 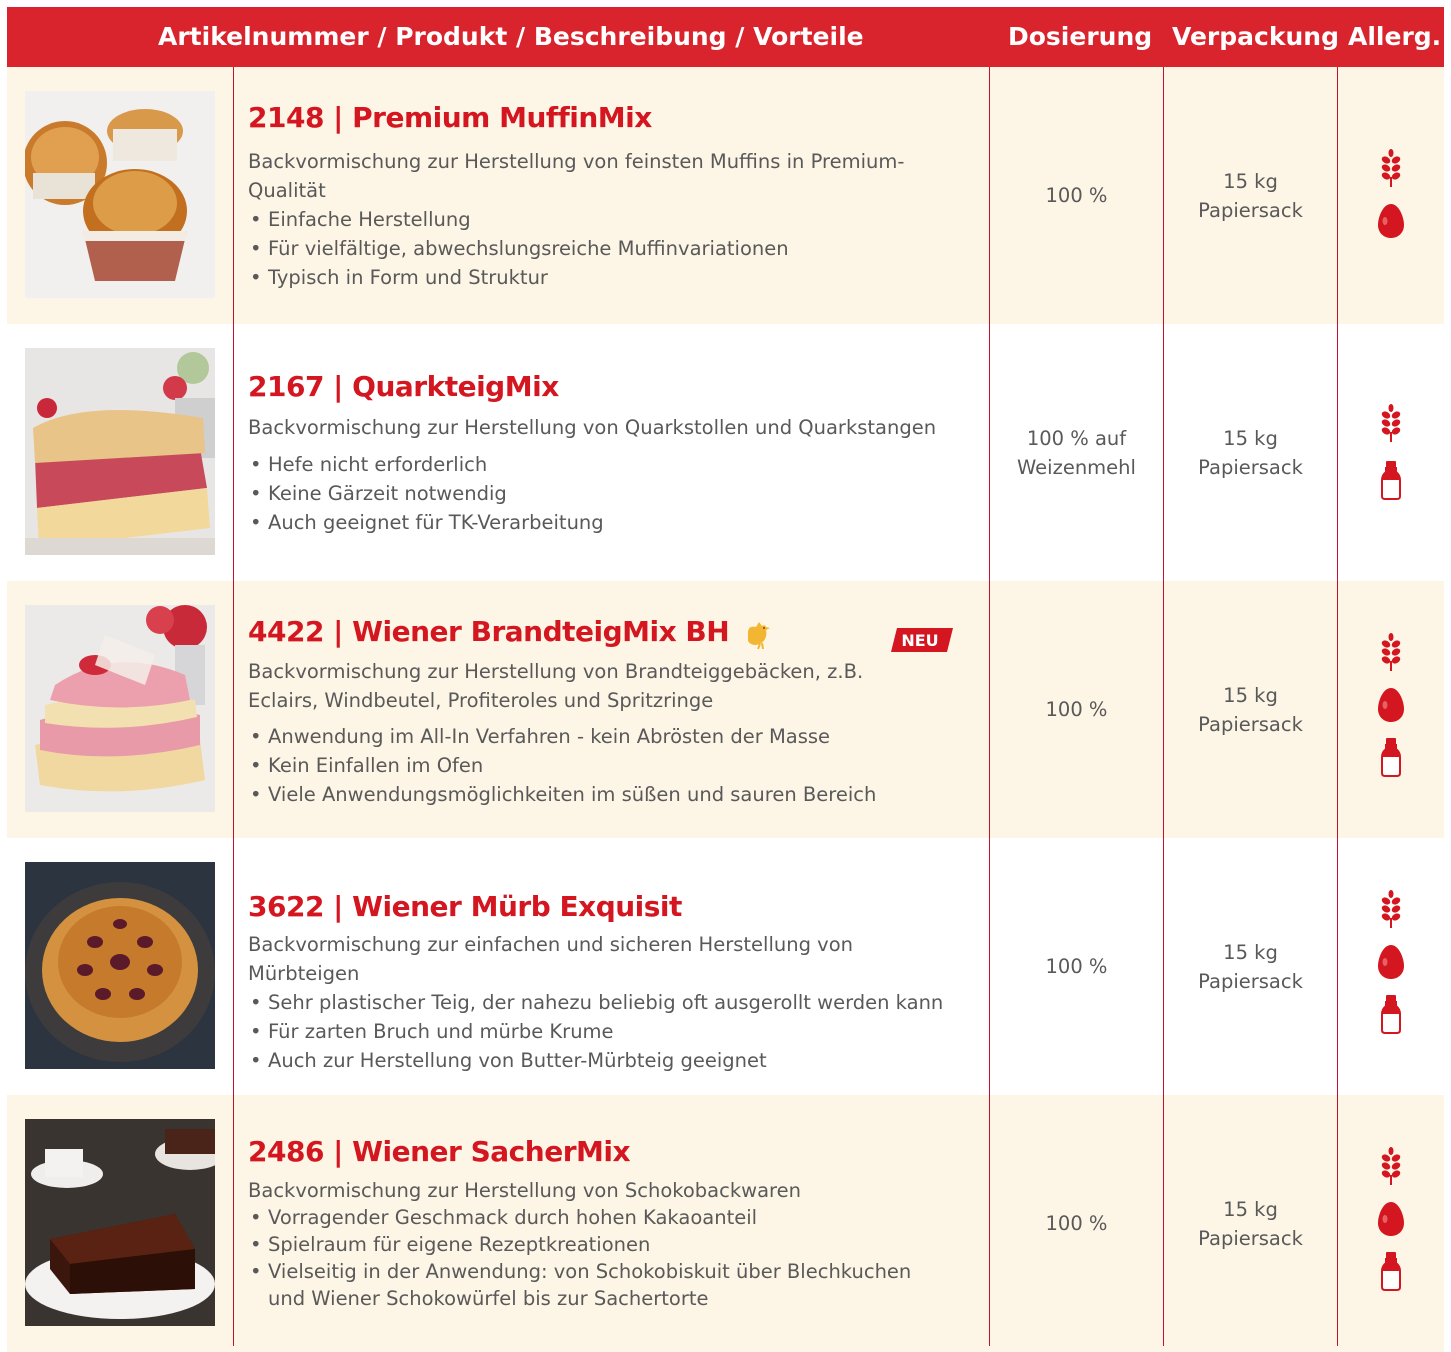 What do you see at coordinates (598, 522) in the screenshot?
I see `list-item: Auch geeignet für TK-Verarbeitung` at bounding box center [598, 522].